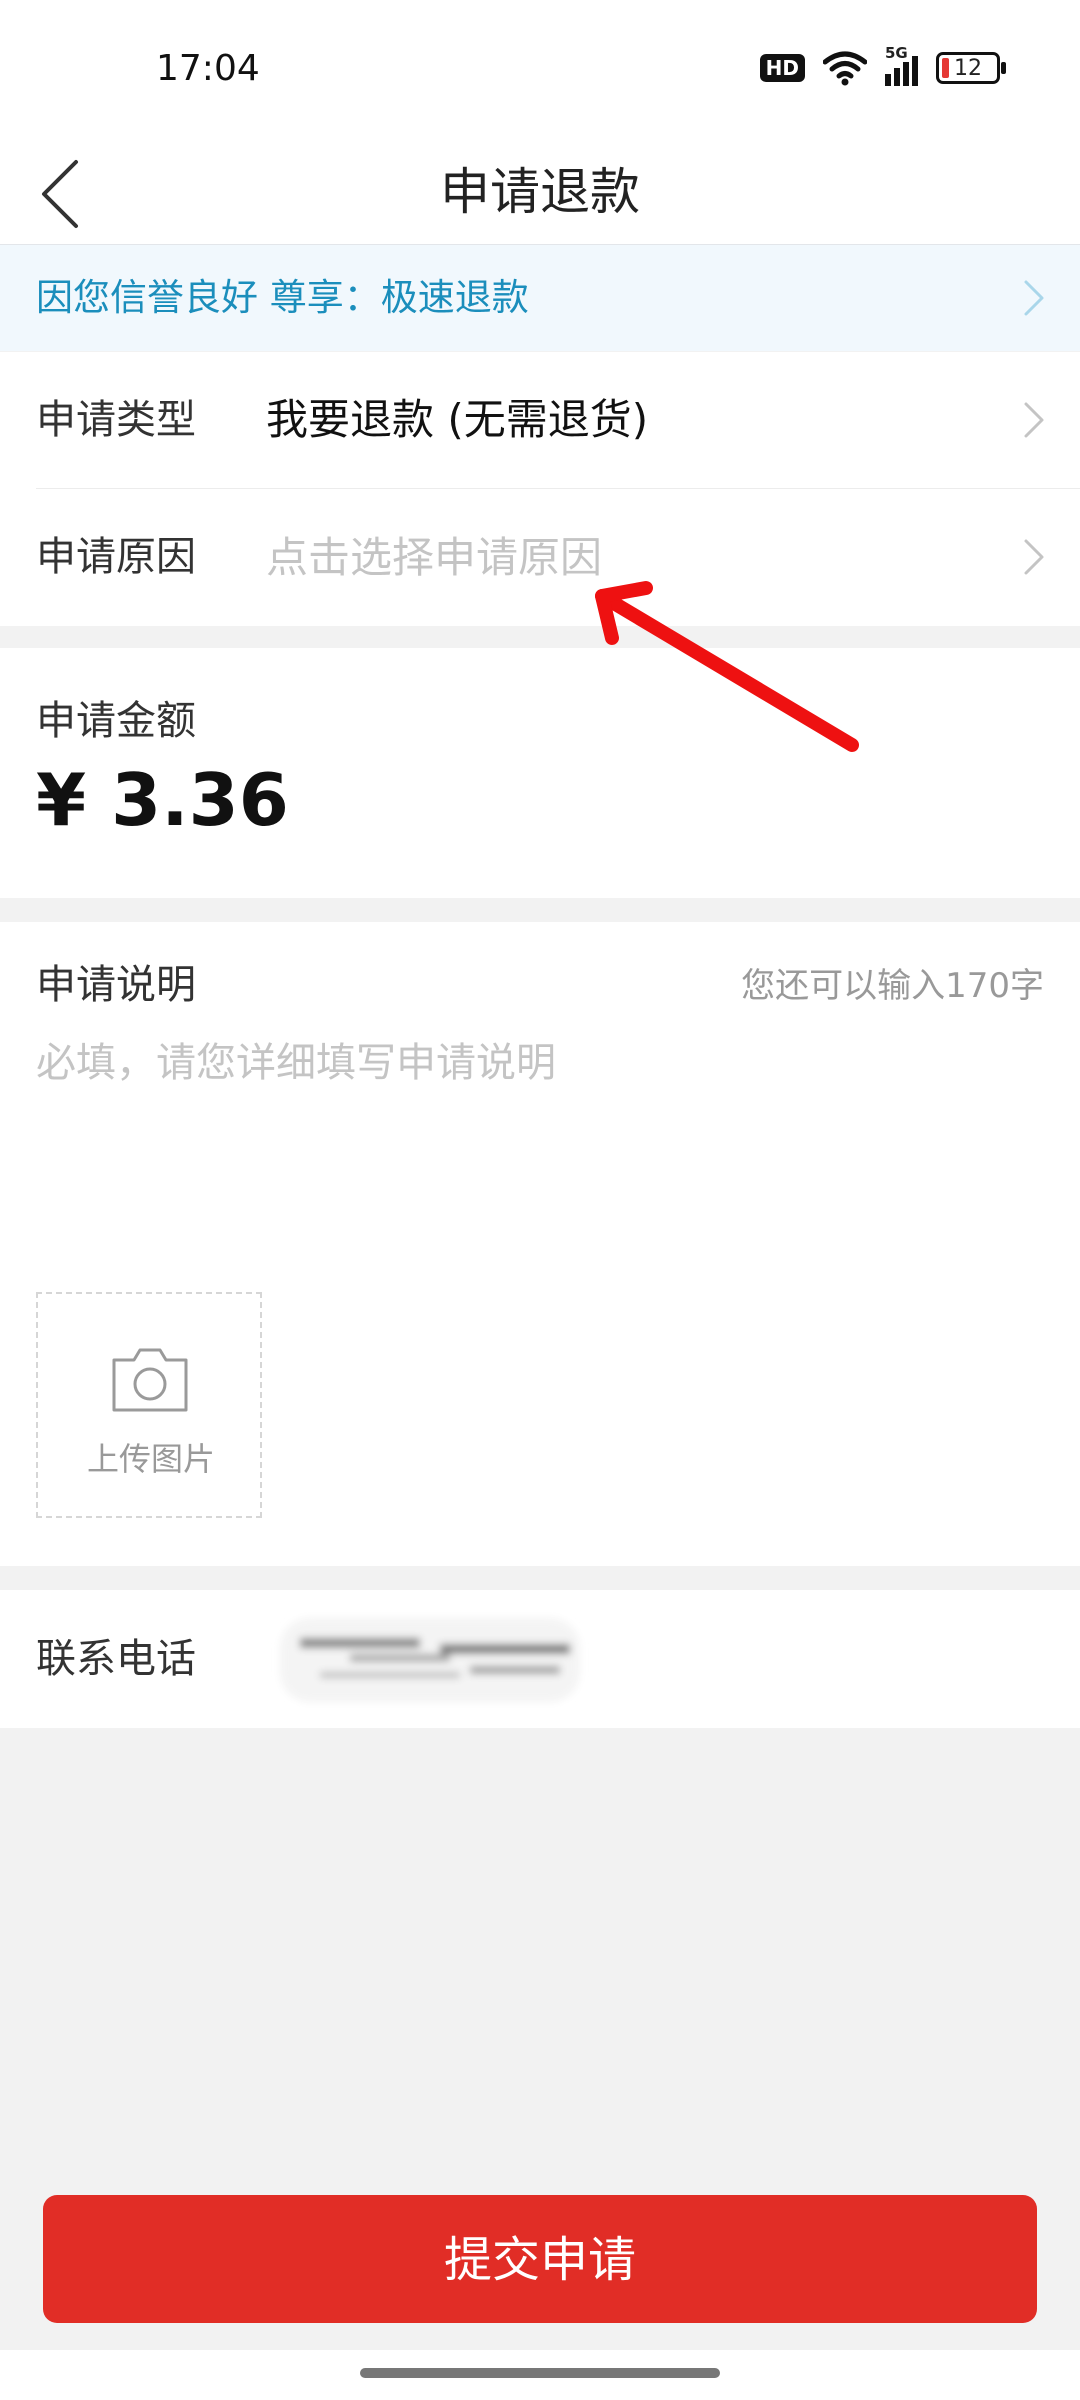 The width and height of the screenshot is (1080, 2400). What do you see at coordinates (727, 666) in the screenshot?
I see `annotation-arrow` at bounding box center [727, 666].